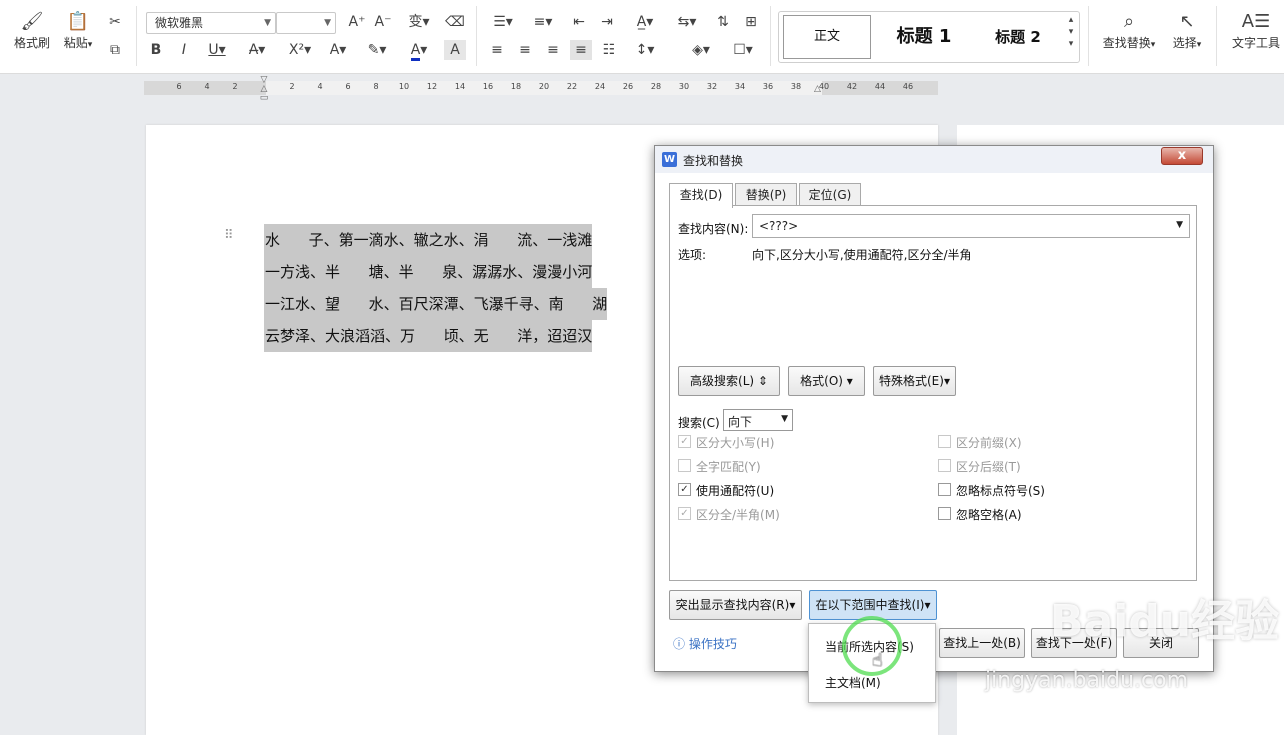  Describe the element at coordinates (1182, 156) in the screenshot. I see `close-icon: x` at that location.